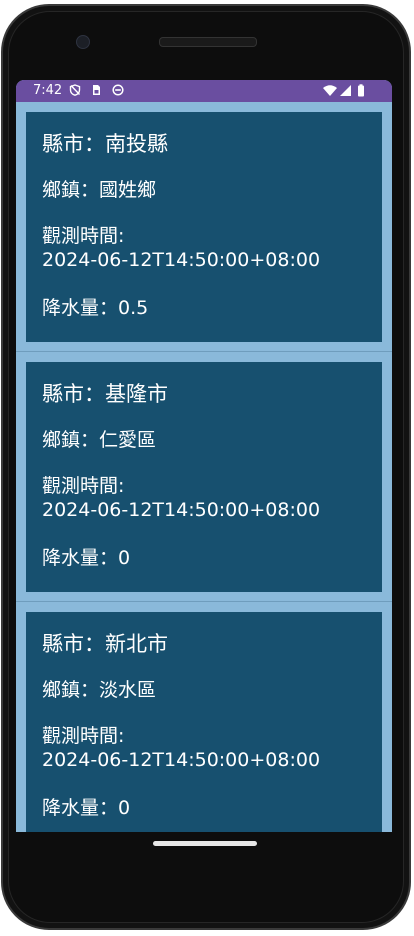  I want to click on status-right-icons, so click(345, 91).